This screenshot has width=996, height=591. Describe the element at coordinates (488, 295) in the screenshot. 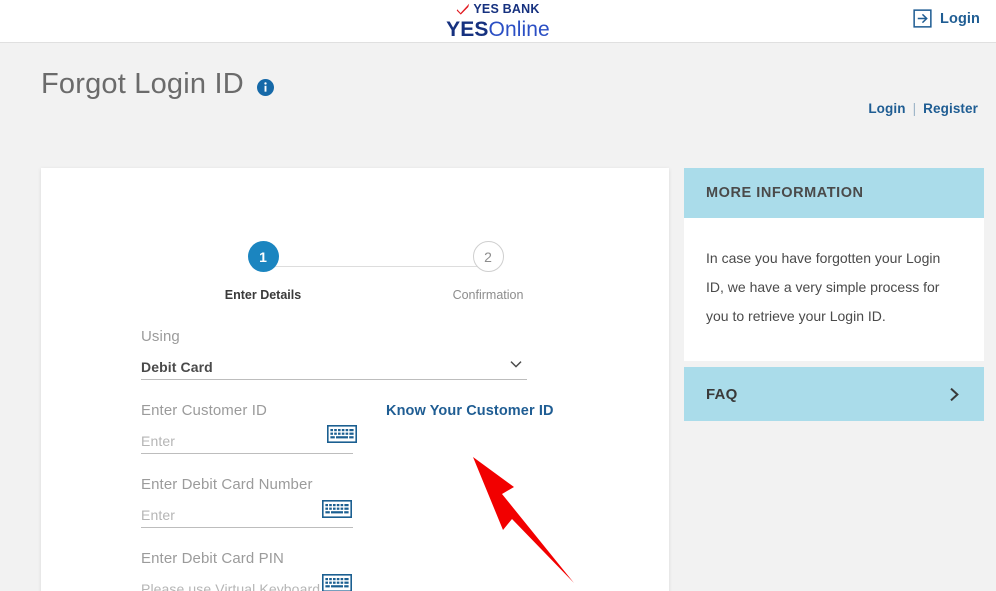

I see `step-2-label: Confirmation` at that location.